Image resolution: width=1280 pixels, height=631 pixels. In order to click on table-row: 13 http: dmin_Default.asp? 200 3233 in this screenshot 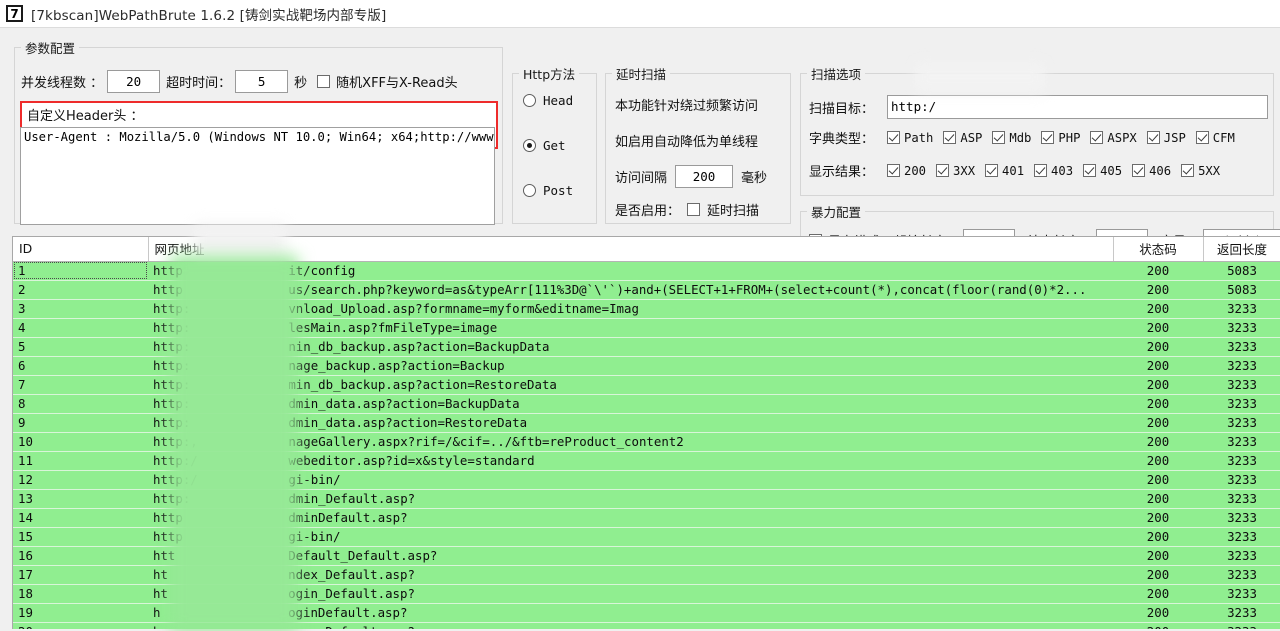, I will do `click(646, 499)`.